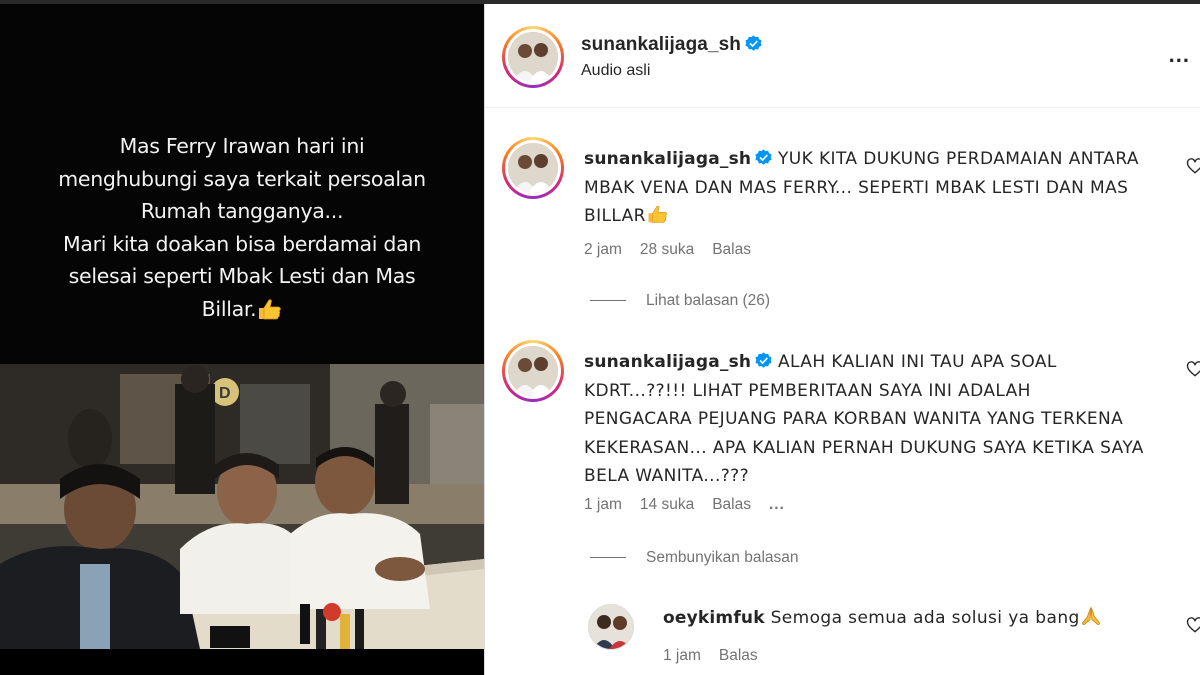 The height and width of the screenshot is (675, 1200). Describe the element at coordinates (242, 662) in the screenshot. I see `video-bottom-bar` at that location.